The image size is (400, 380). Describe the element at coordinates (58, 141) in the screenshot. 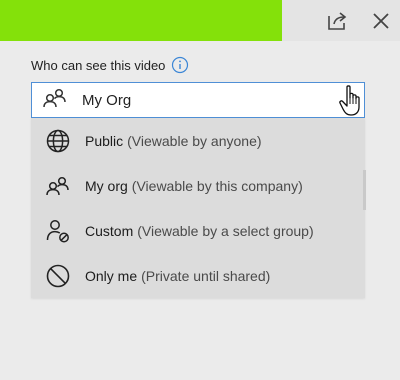

I see `globe-icon` at that location.